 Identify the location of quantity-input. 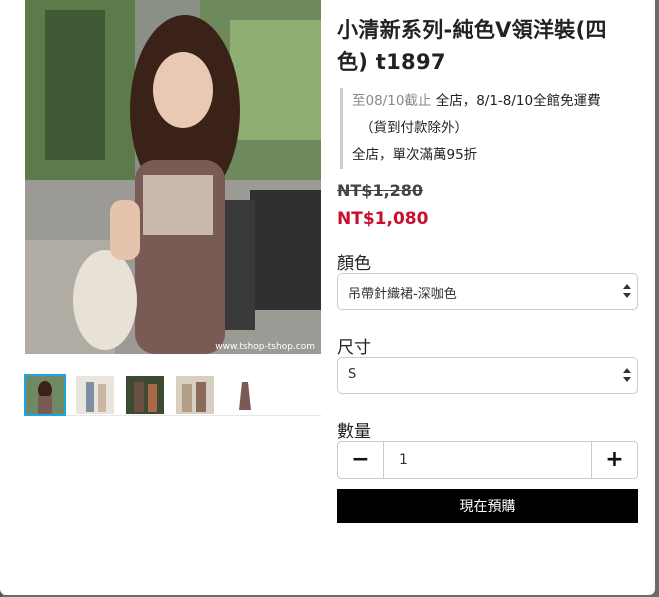
(487, 460).